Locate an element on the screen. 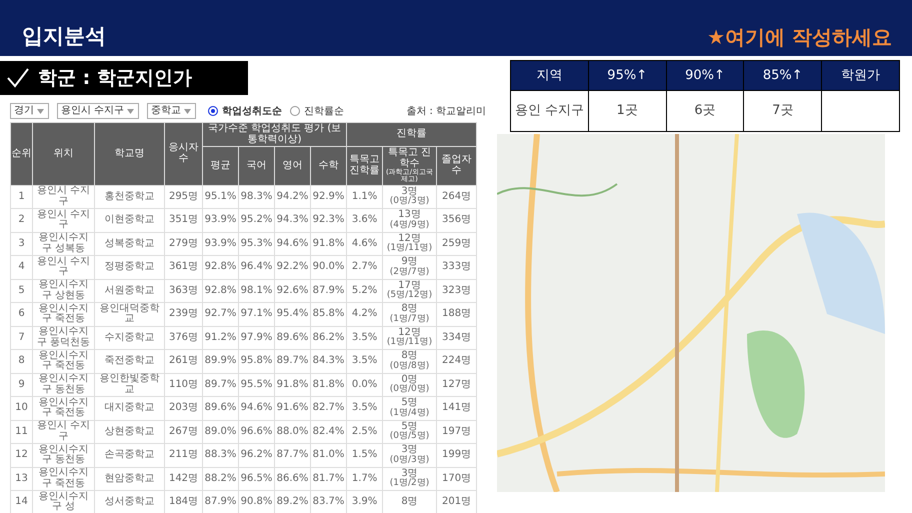  table-cell: 8명 (0명/8명) is located at coordinates (409, 362).